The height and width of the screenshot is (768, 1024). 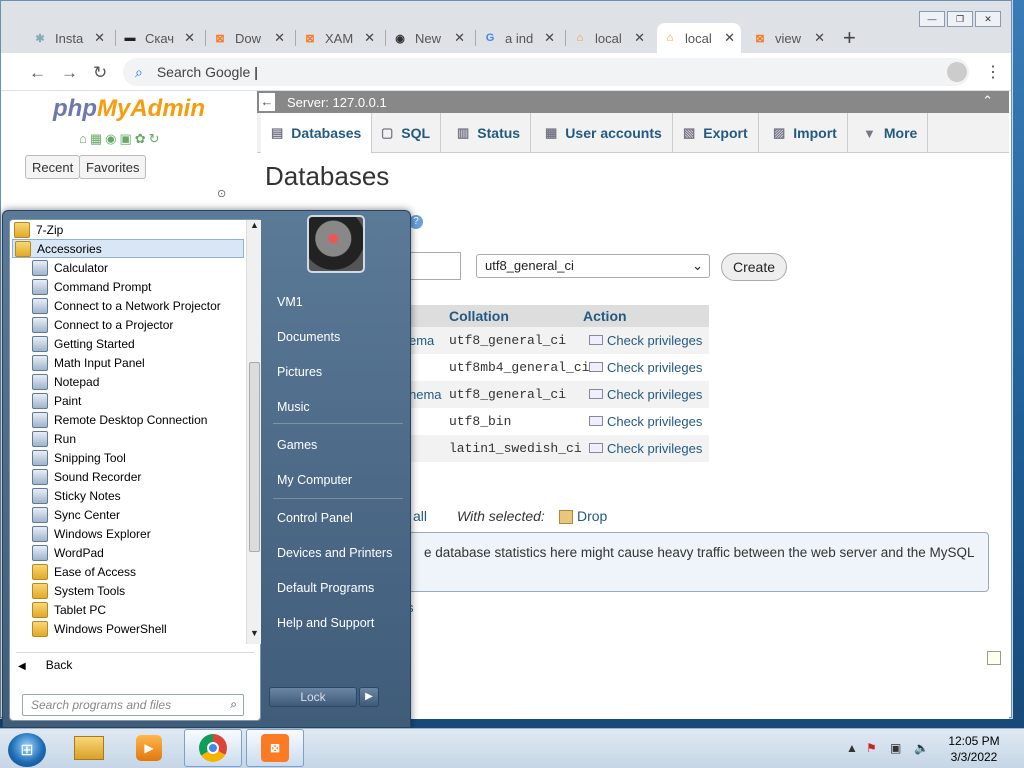 What do you see at coordinates (754, 267) in the screenshot?
I see `create-button: Create` at bounding box center [754, 267].